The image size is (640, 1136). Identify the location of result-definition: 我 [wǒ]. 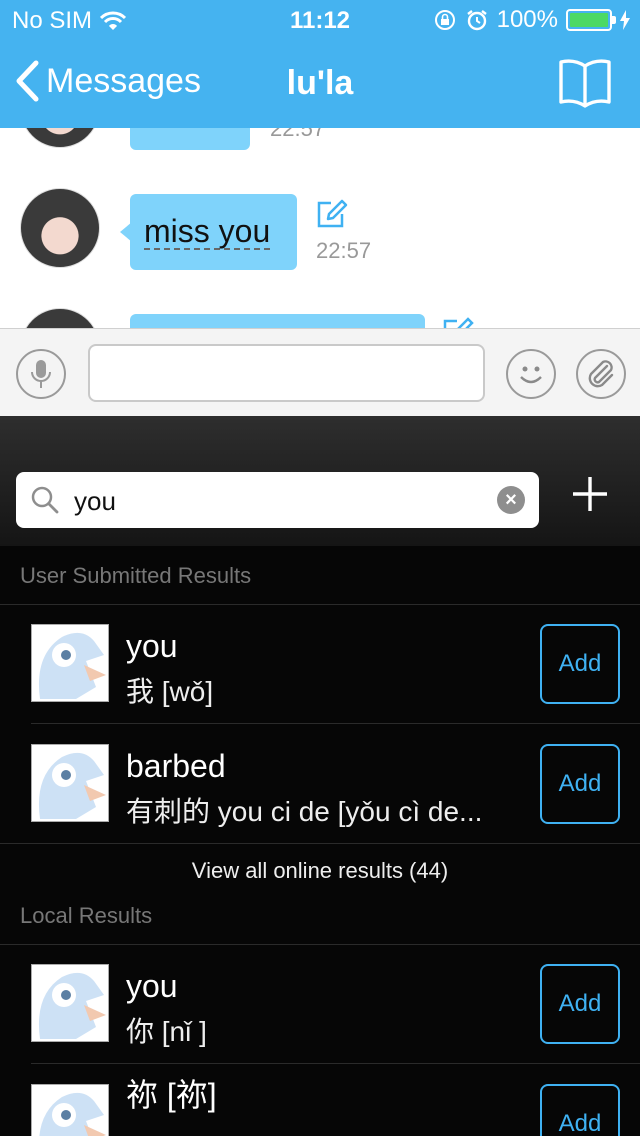
(170, 691).